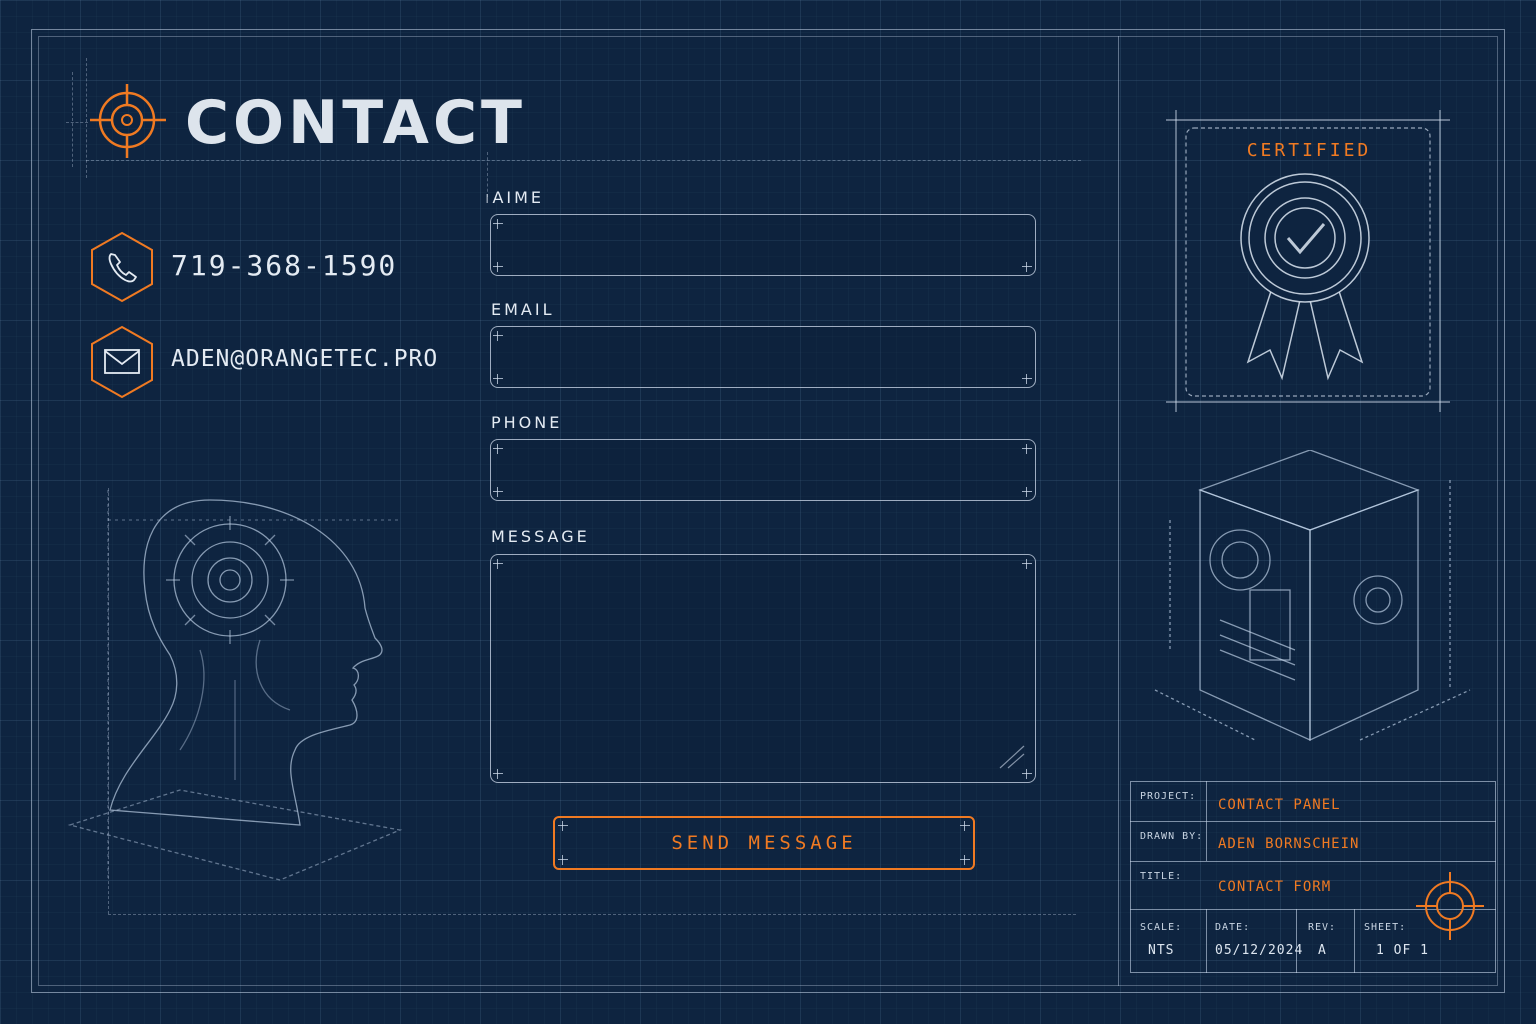  What do you see at coordinates (540, 536) in the screenshot?
I see `message-label: MESSAGE` at bounding box center [540, 536].